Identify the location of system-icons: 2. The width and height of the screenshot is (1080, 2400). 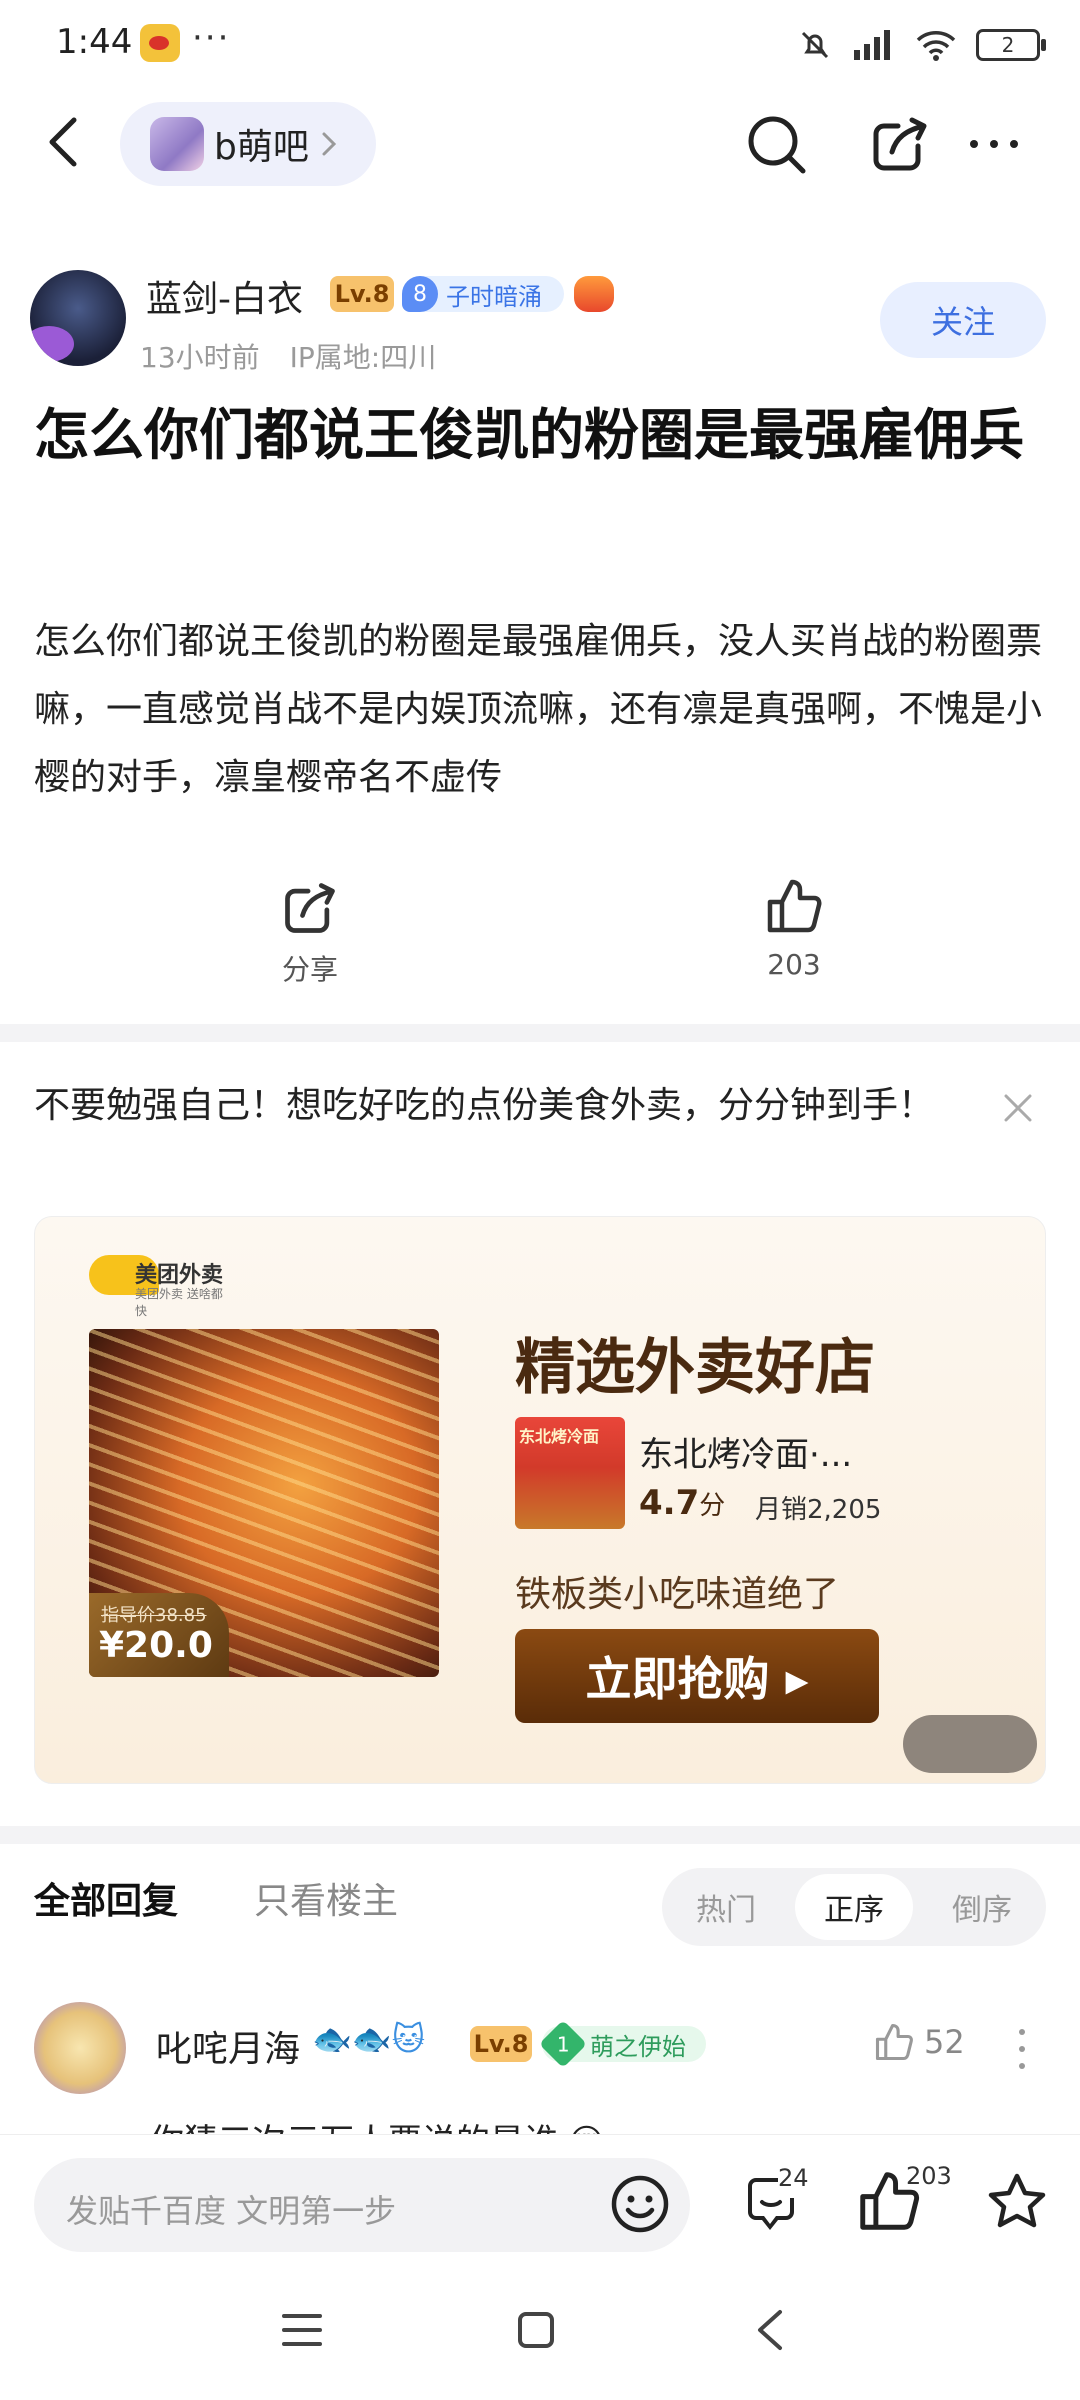
(922, 45).